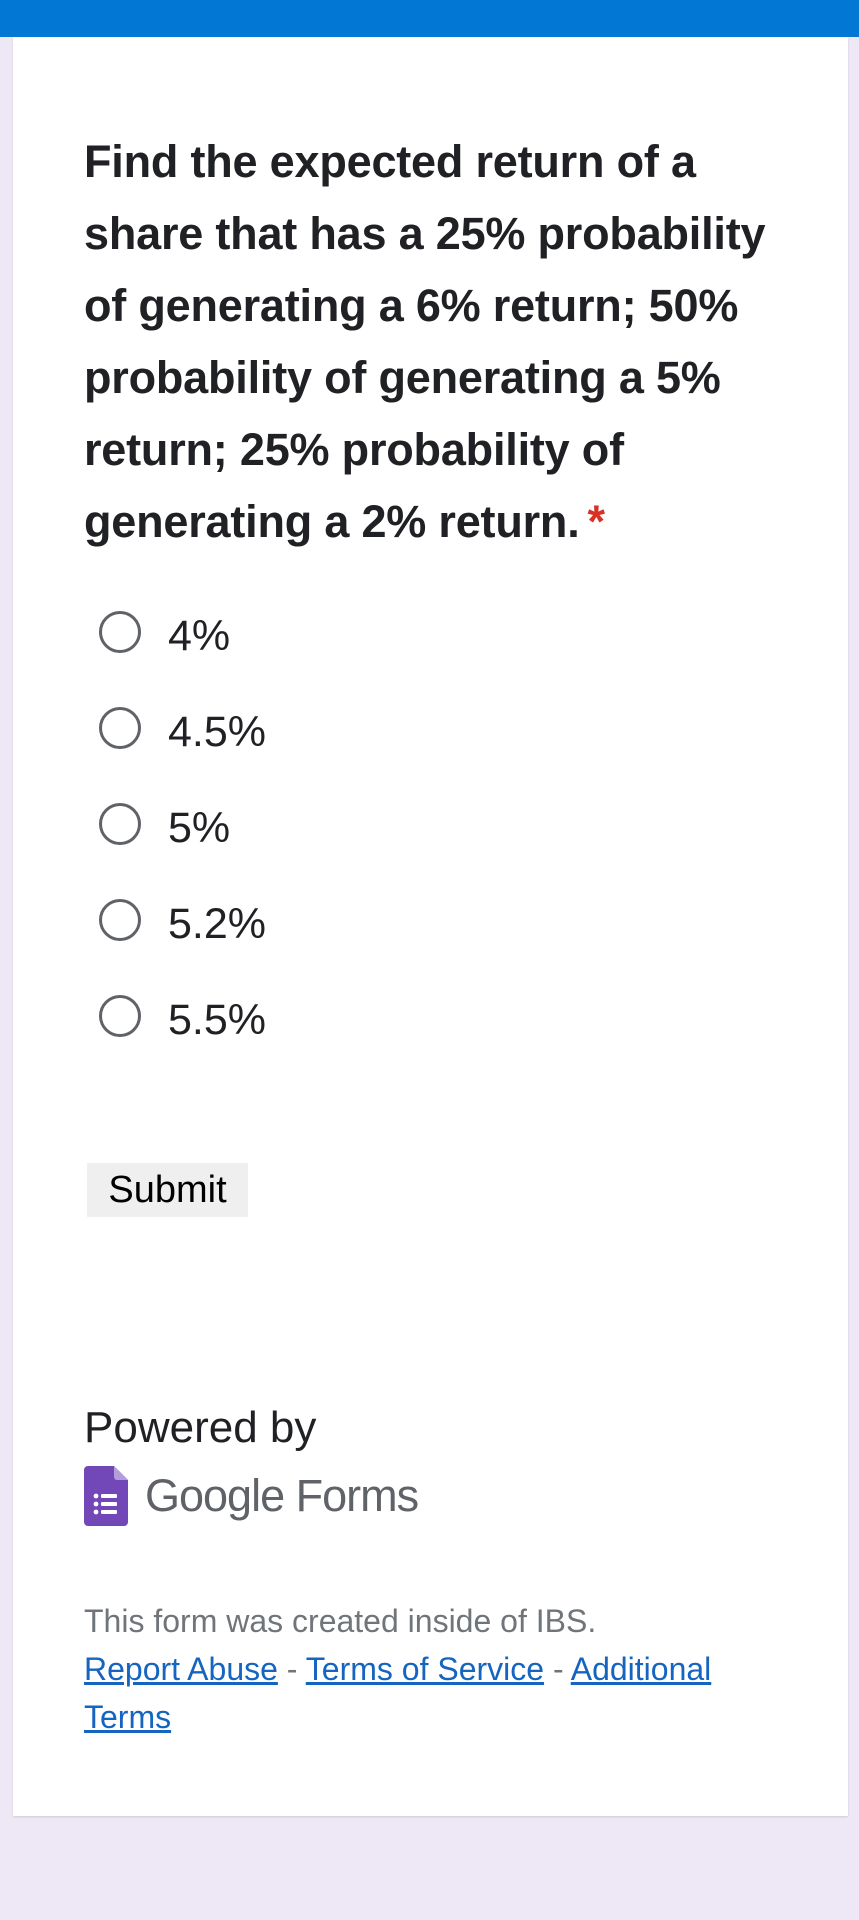  I want to click on terms-of-service-link: Terms of Service, so click(425, 1669).